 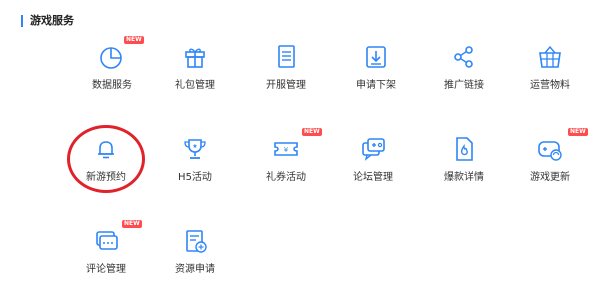 I want to click on tile-forum-management: 论坛管理, so click(x=373, y=174).